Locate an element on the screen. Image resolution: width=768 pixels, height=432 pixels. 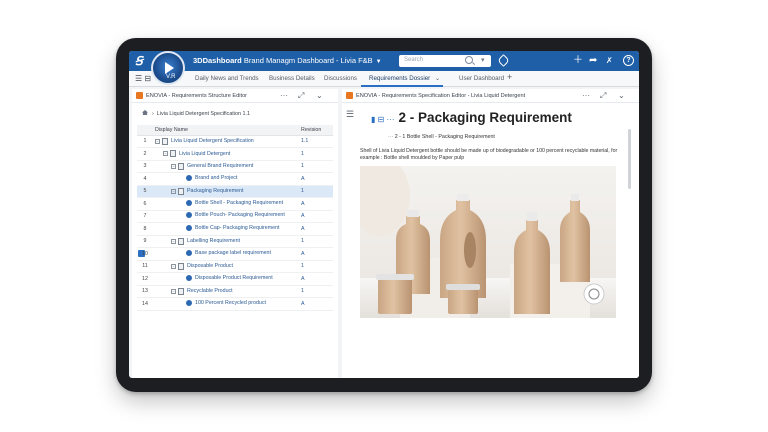
table-row: 10 Base package label requirement A is located at coordinates (235, 254).